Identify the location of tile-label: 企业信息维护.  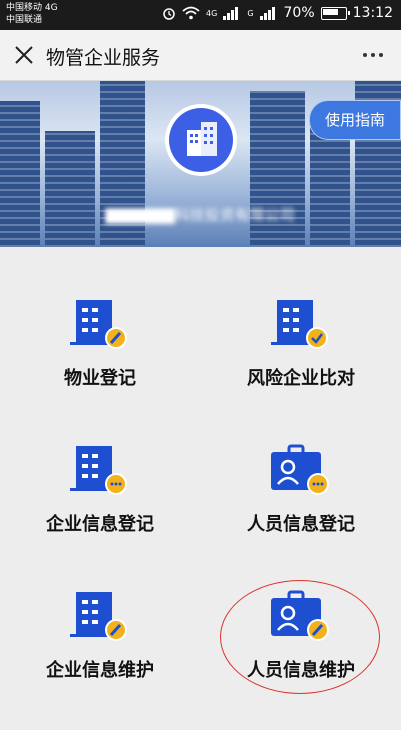
(100, 670).